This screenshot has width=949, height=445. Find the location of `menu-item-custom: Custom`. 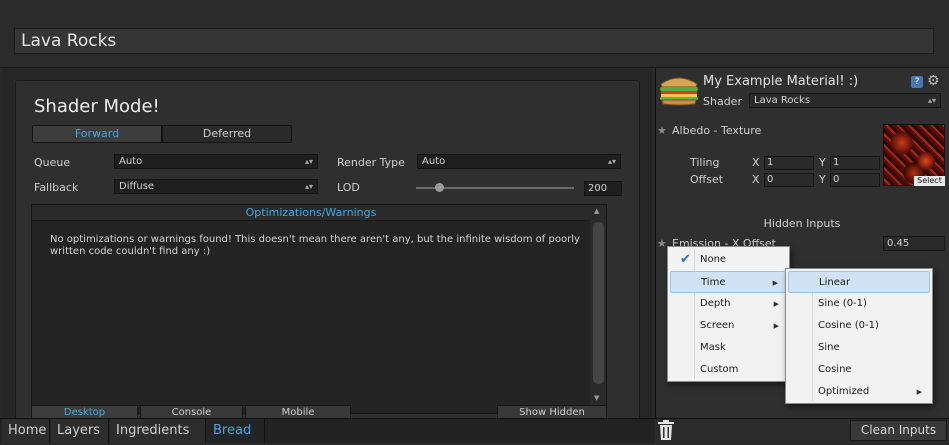

menu-item-custom: Custom is located at coordinates (728, 370).